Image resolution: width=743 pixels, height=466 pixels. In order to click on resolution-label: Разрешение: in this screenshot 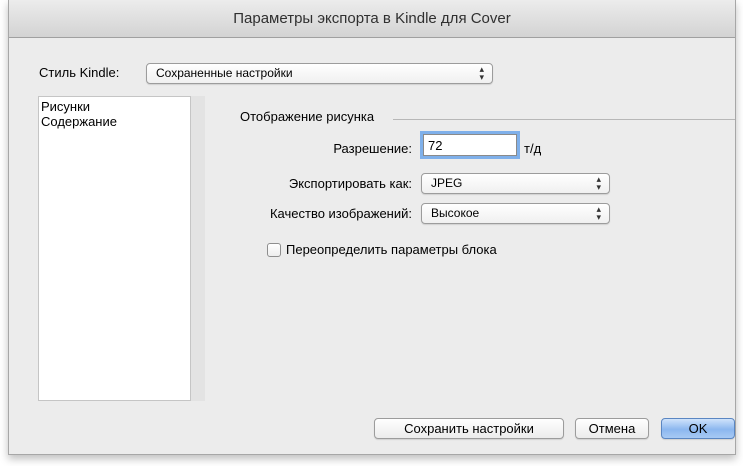, I will do `click(372, 148)`.